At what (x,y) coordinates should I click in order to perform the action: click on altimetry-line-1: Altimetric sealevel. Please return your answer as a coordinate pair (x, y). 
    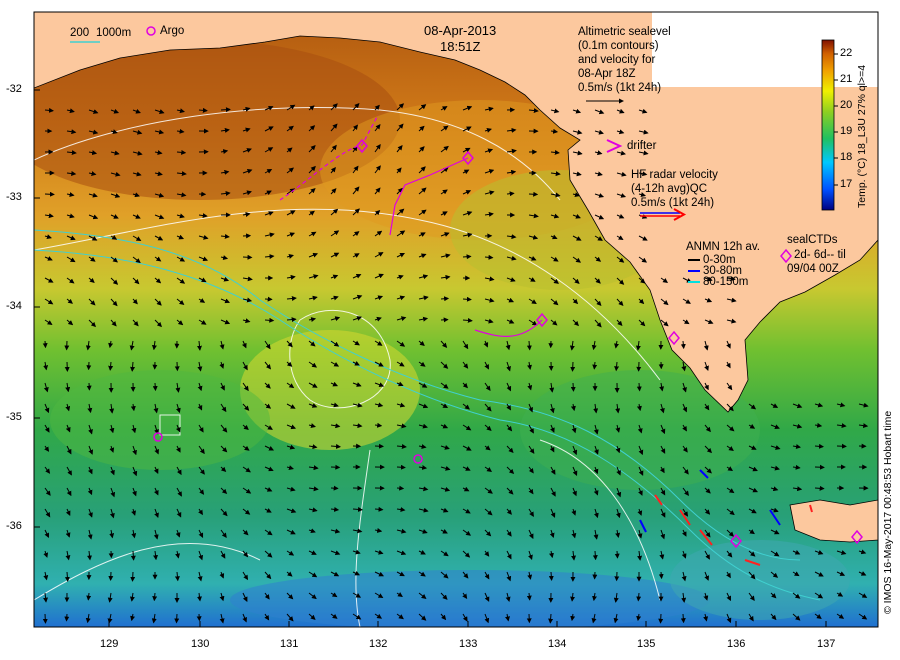
    Looking at the image, I should click on (624, 32).